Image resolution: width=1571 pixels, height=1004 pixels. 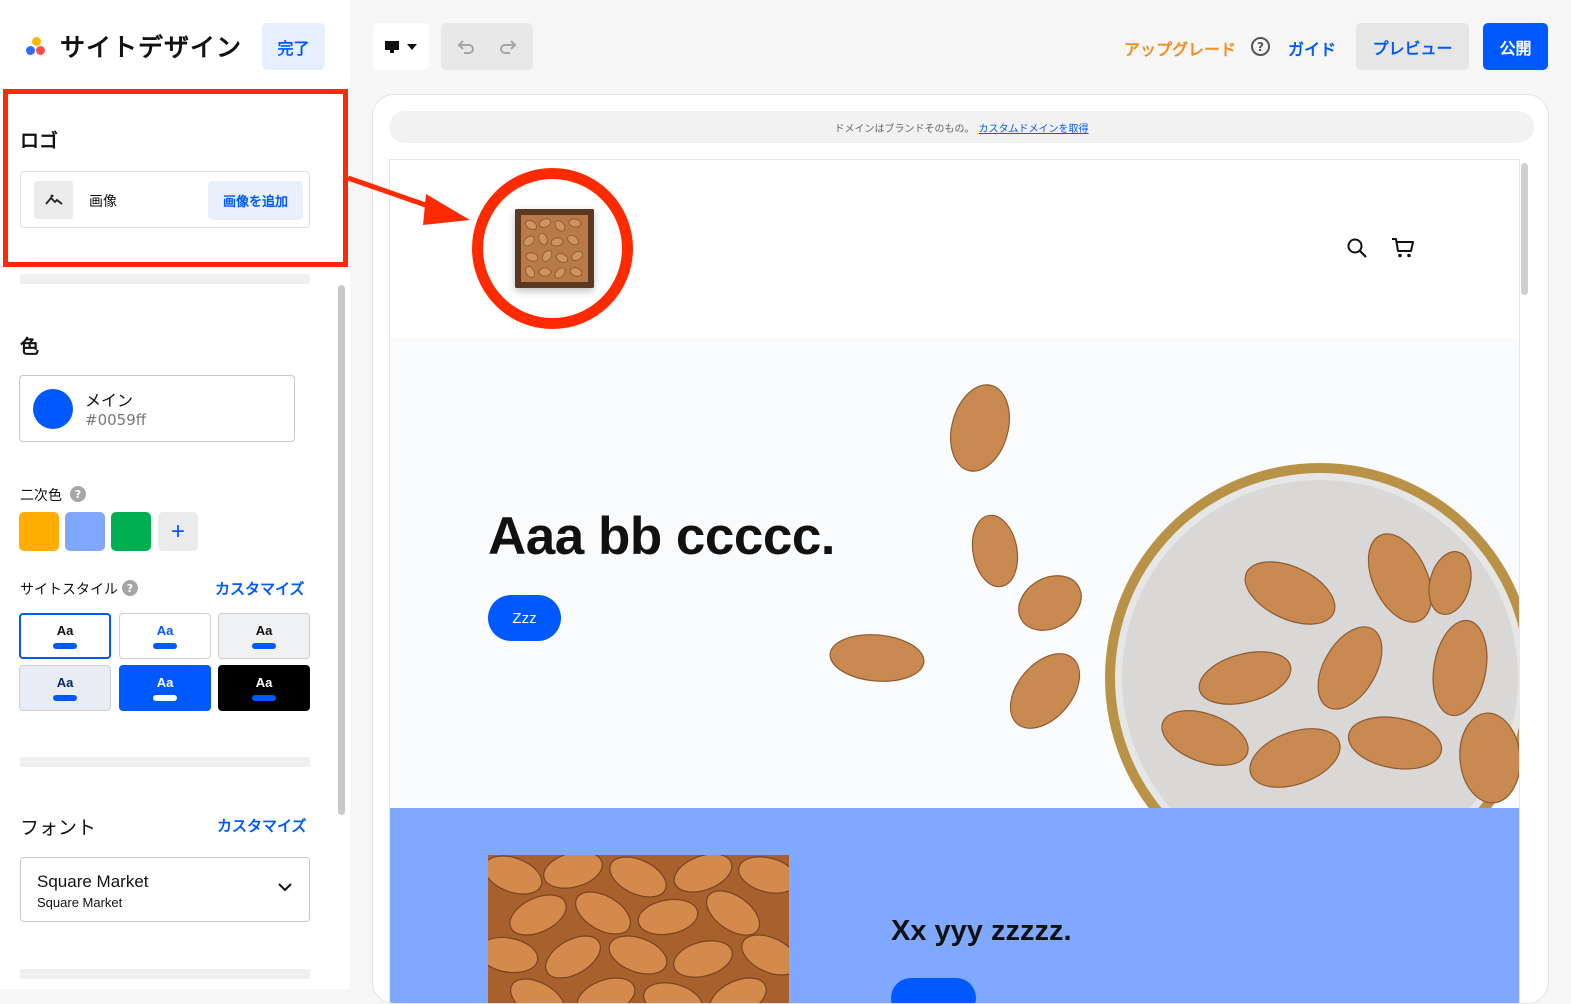 I want to click on logo-image-card: 画像 画像を追加, so click(x=165, y=199).